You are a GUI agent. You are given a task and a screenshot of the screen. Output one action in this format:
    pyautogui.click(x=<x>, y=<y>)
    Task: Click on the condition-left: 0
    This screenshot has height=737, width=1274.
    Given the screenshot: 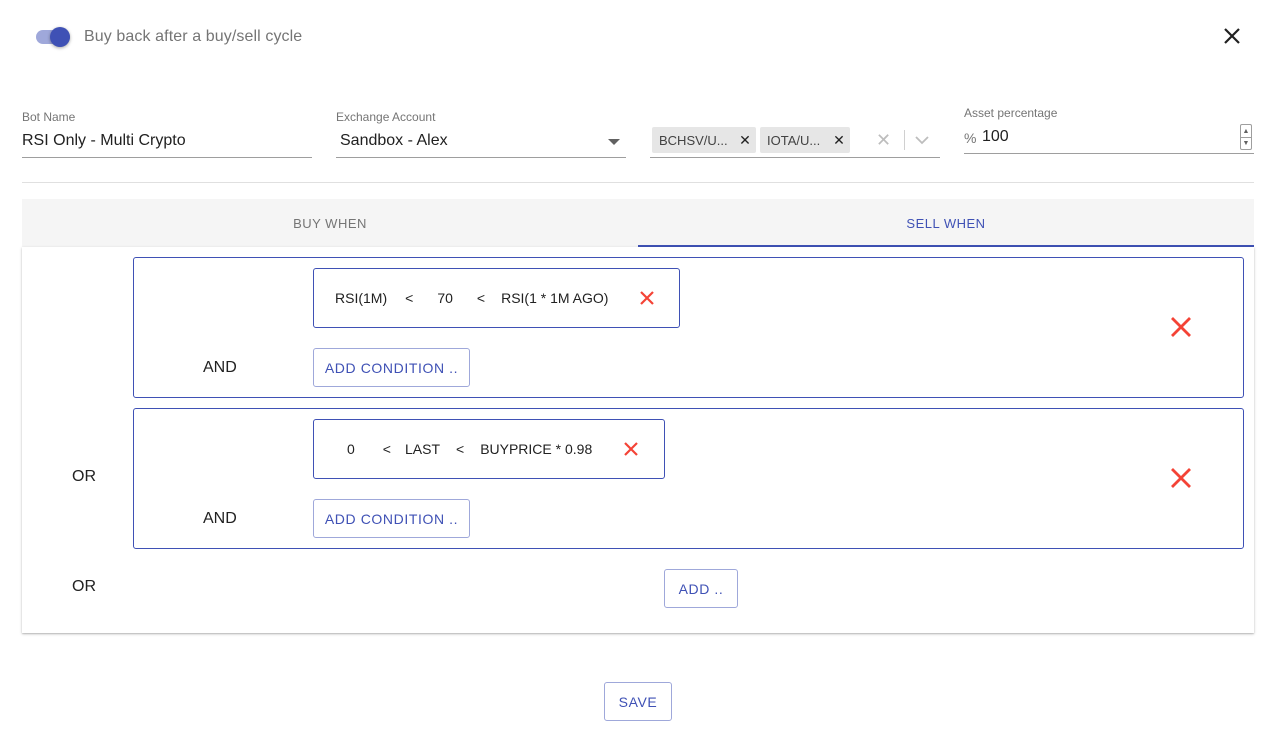 What is the action you would take?
    pyautogui.click(x=351, y=449)
    